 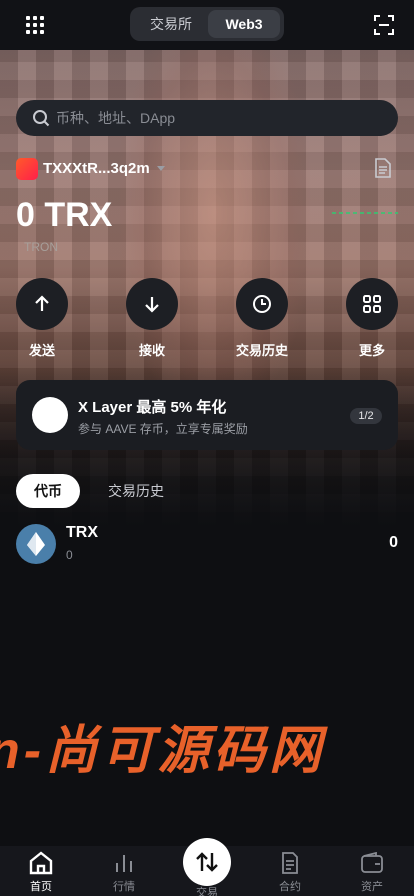 I want to click on action-label: 接收, so click(x=151, y=350).